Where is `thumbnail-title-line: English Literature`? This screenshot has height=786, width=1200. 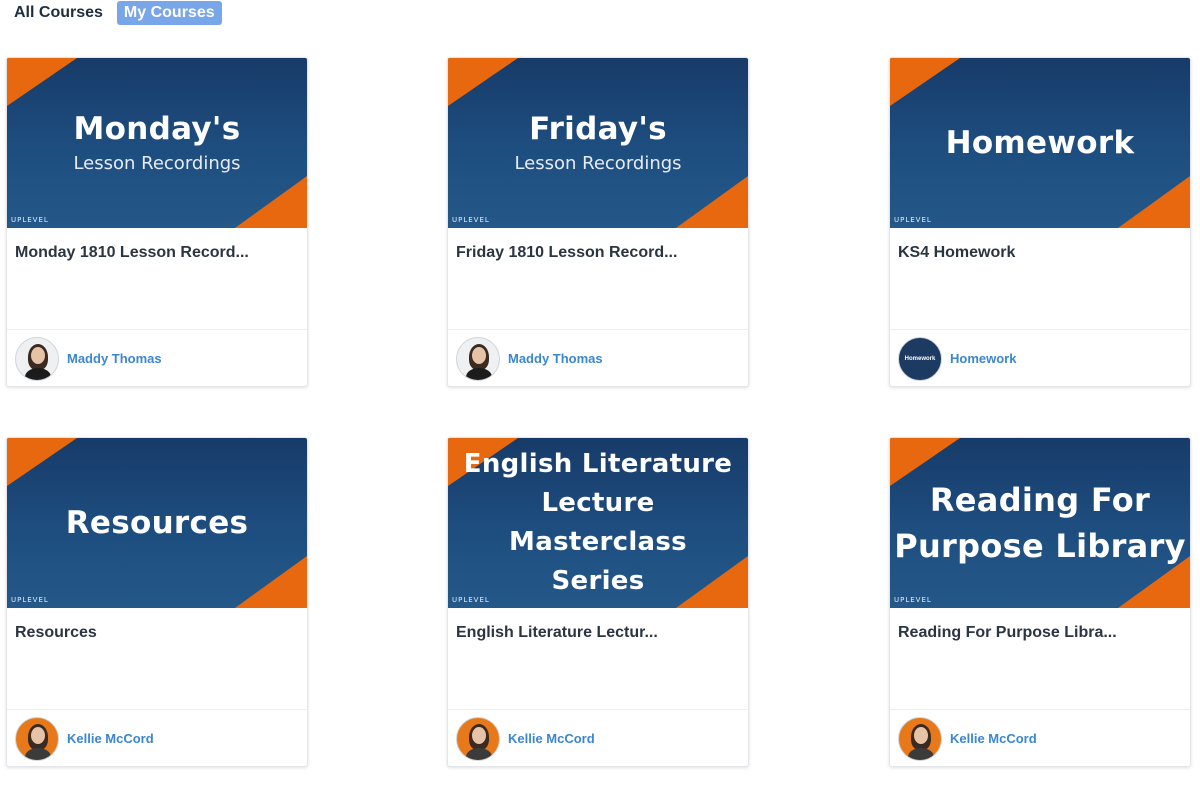
thumbnail-title-line: English Literature is located at coordinates (598, 464).